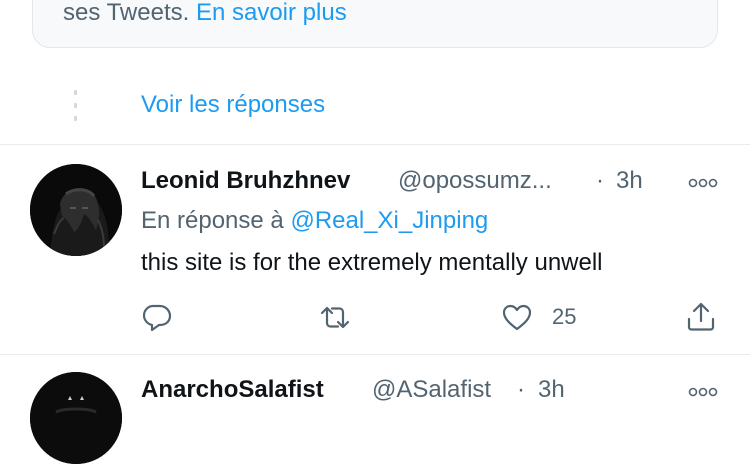 The image size is (750, 464). I want to click on share-icon, so click(701, 317).